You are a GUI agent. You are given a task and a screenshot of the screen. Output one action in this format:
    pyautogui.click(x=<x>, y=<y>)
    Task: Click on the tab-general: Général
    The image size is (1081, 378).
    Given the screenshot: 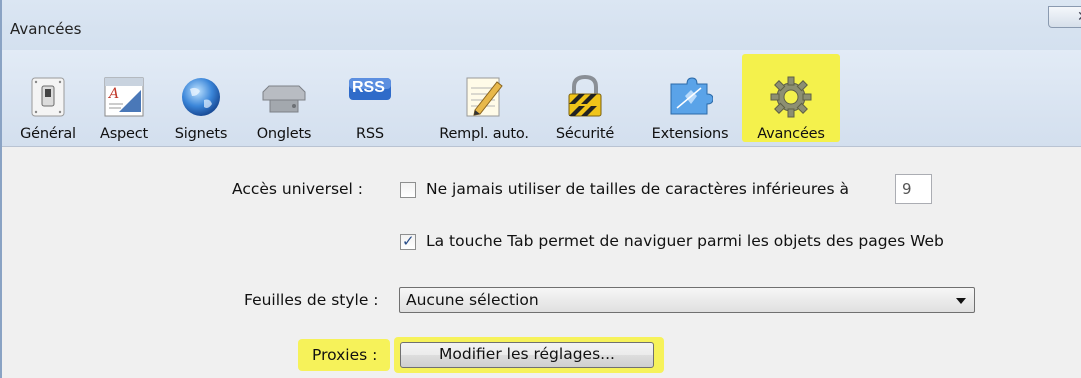 What is the action you would take?
    pyautogui.click(x=48, y=98)
    